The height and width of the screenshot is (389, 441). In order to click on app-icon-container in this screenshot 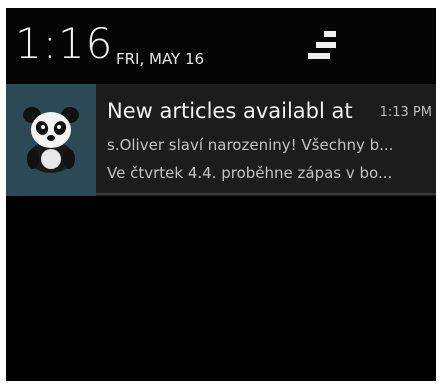, I will do `click(51, 140)`.